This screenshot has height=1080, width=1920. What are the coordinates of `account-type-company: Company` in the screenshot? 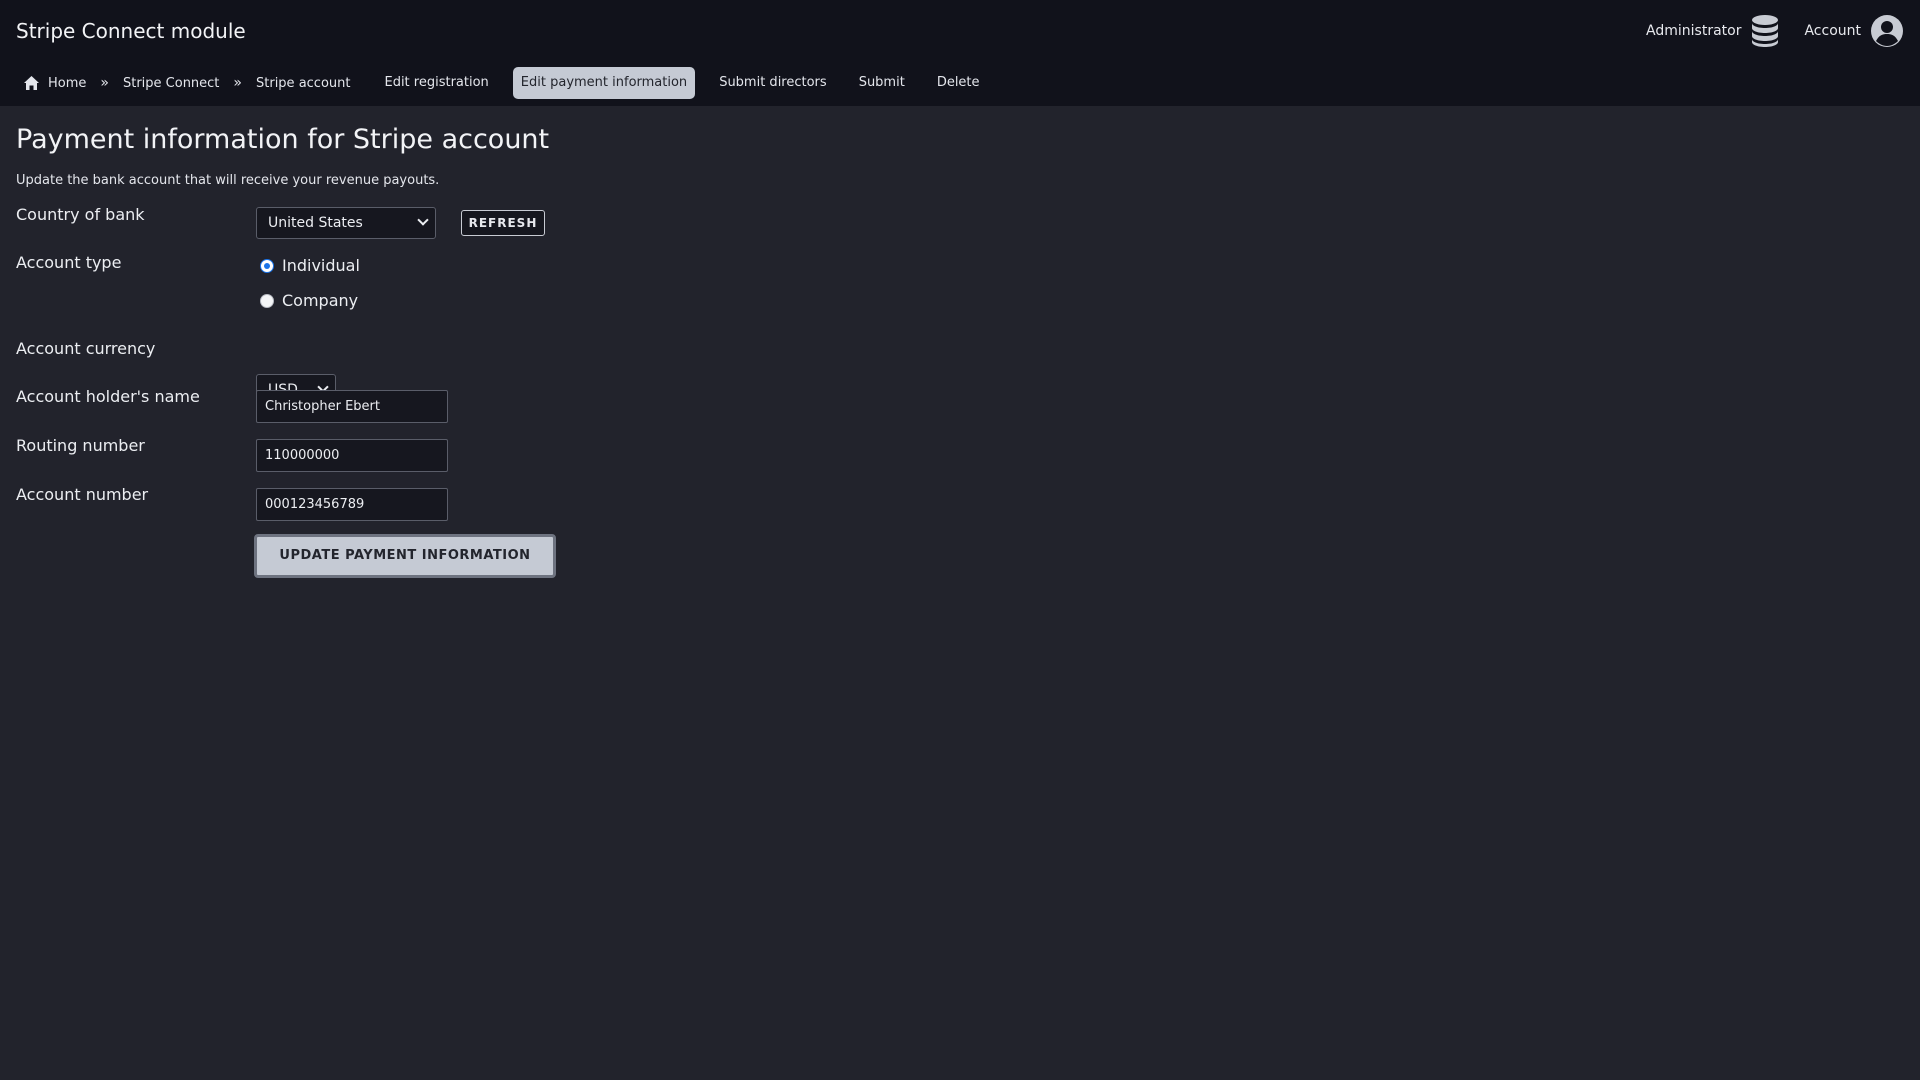 It's located at (309, 301).